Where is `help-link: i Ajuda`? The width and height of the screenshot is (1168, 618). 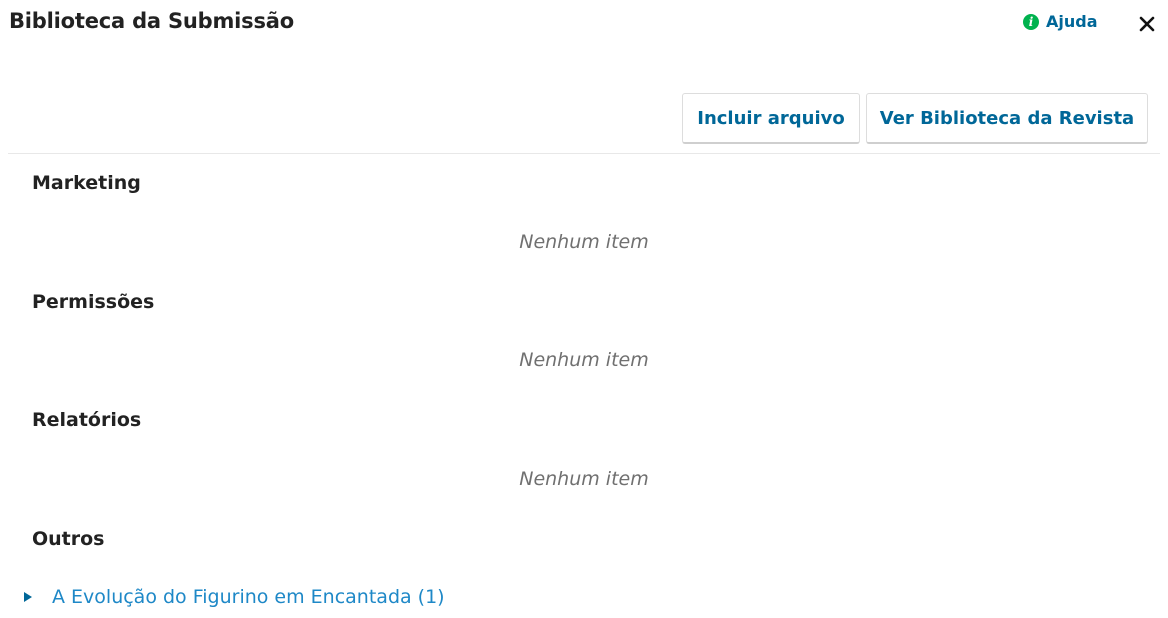 help-link: i Ajuda is located at coordinates (1060, 21).